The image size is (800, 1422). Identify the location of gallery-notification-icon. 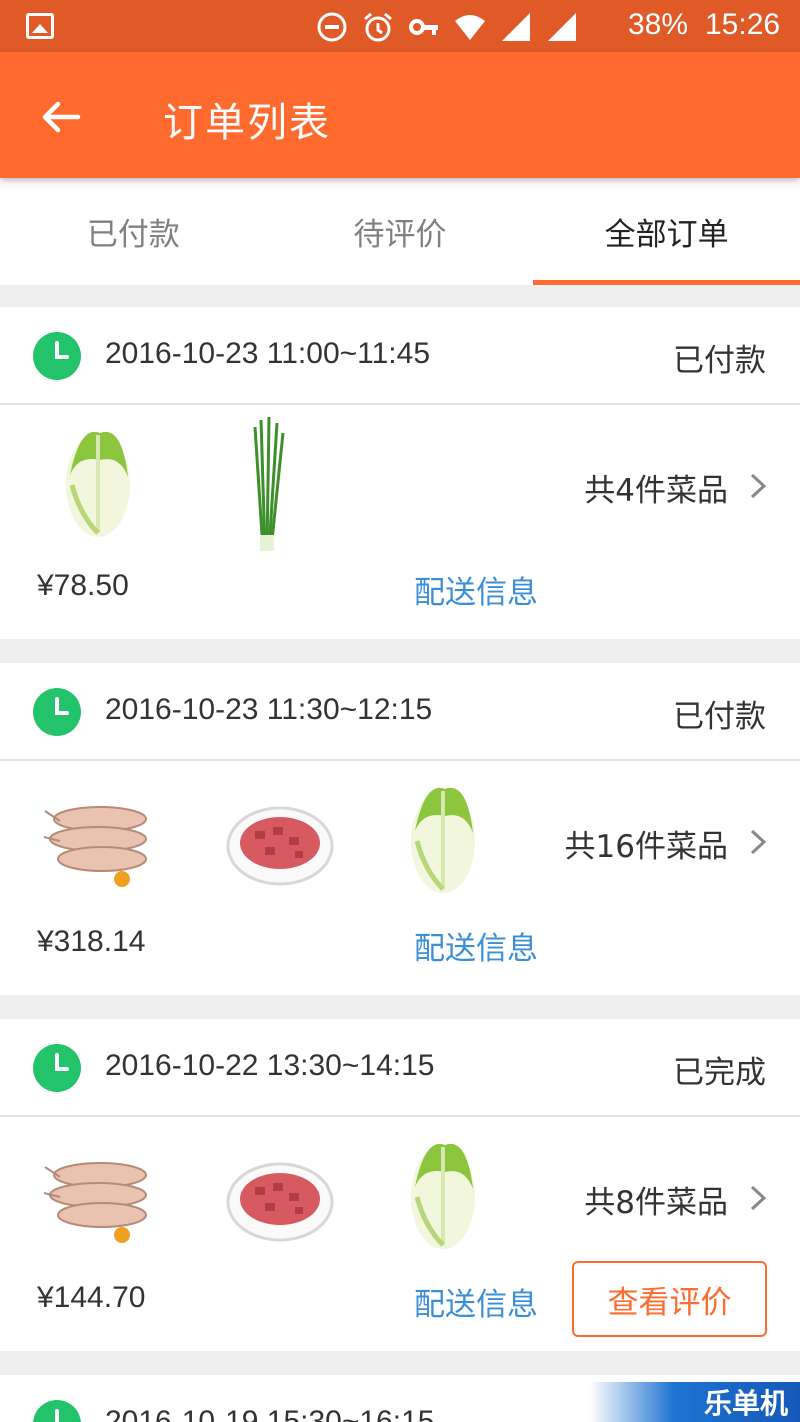
(40, 26).